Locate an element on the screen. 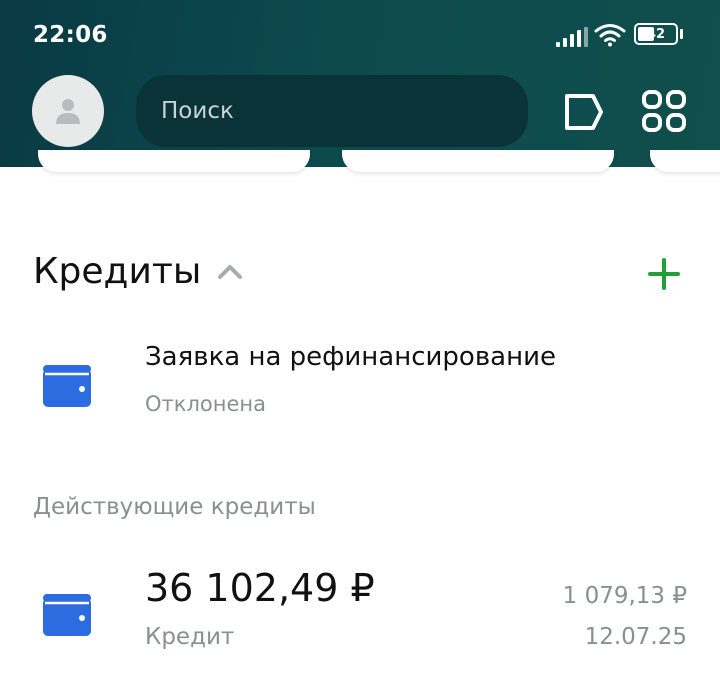 Image resolution: width=720 pixels, height=681 pixels. grid-icon is located at coordinates (664, 111).